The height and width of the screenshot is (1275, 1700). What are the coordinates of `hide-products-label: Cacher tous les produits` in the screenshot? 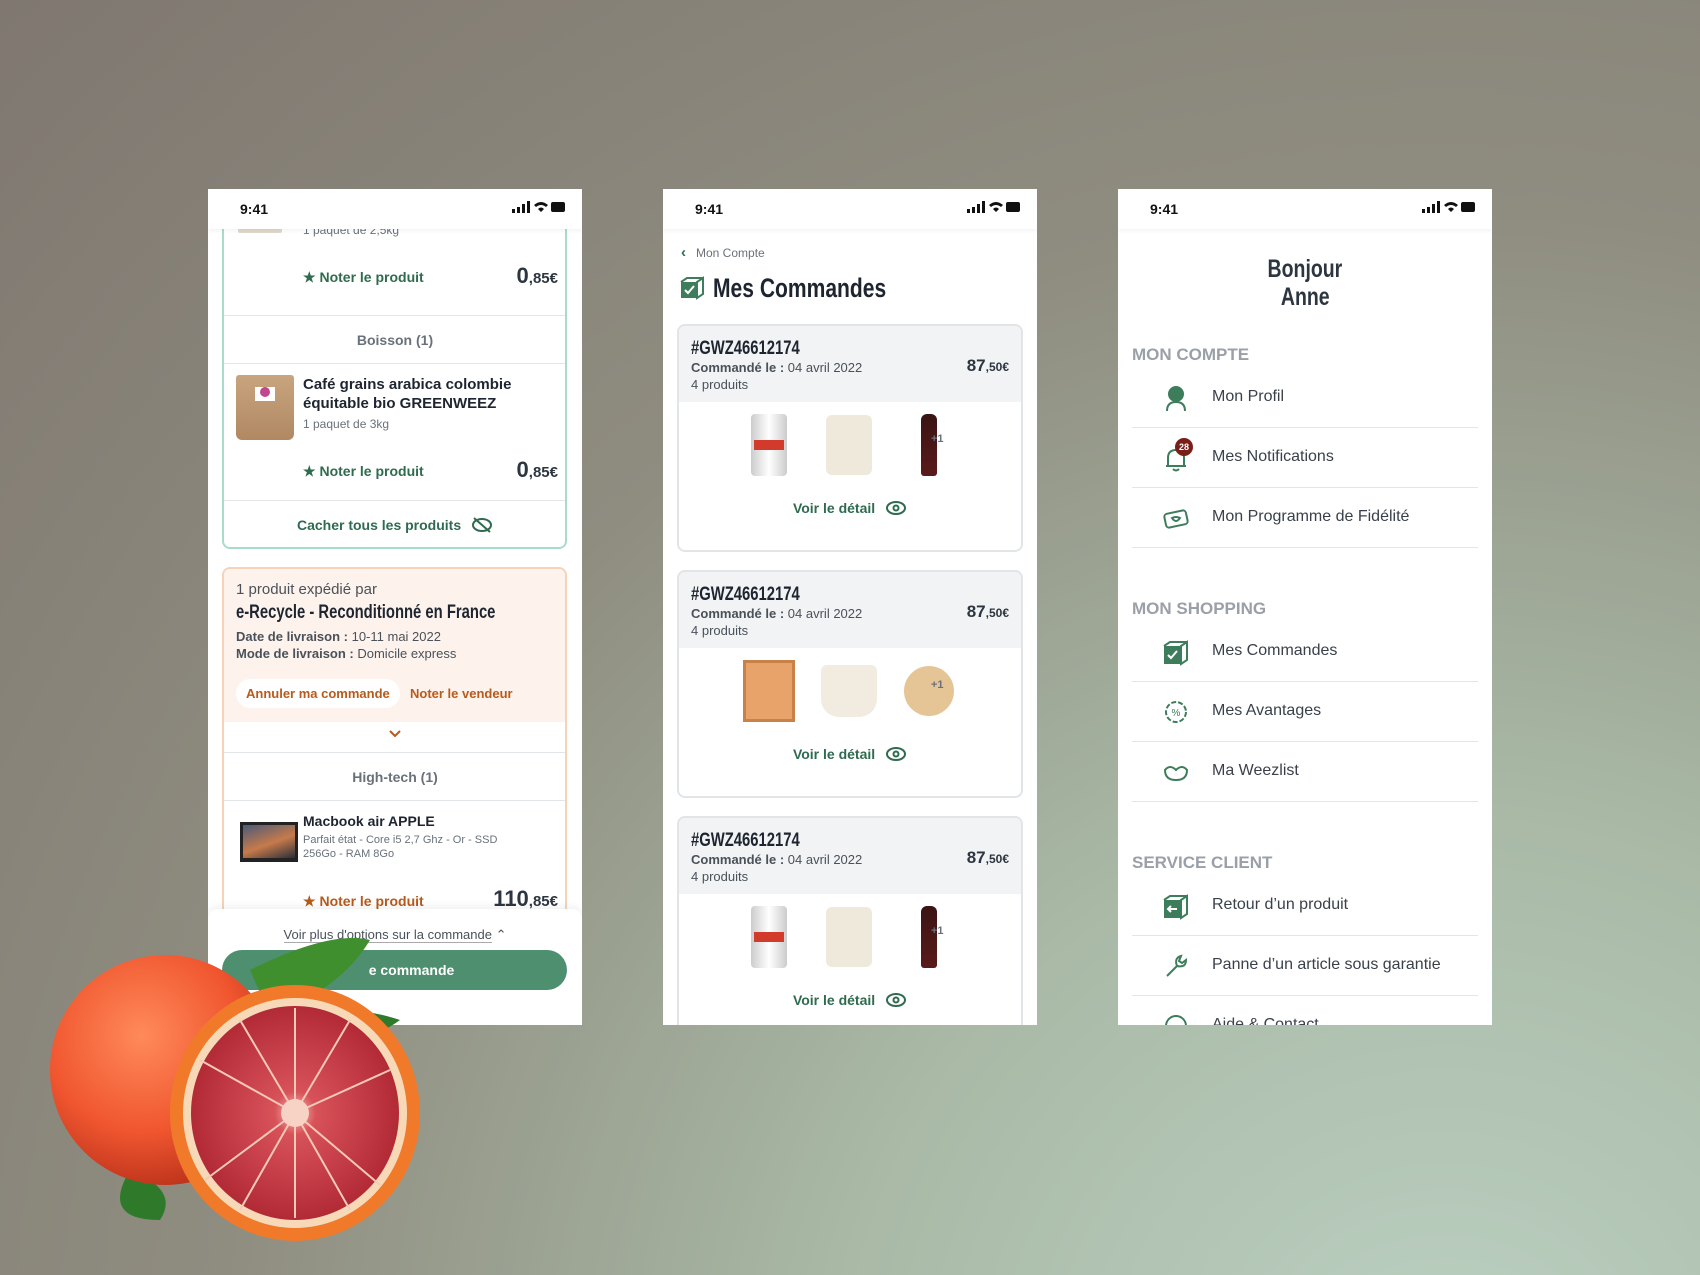 It's located at (379, 525).